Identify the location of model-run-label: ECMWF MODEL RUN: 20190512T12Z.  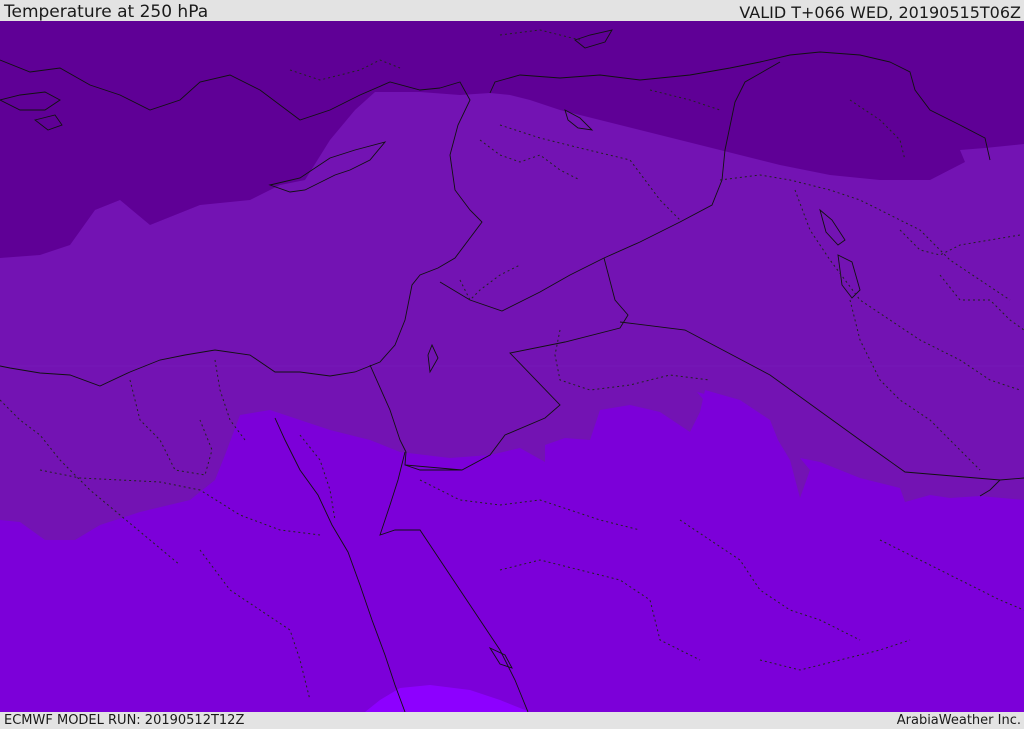
(124, 720).